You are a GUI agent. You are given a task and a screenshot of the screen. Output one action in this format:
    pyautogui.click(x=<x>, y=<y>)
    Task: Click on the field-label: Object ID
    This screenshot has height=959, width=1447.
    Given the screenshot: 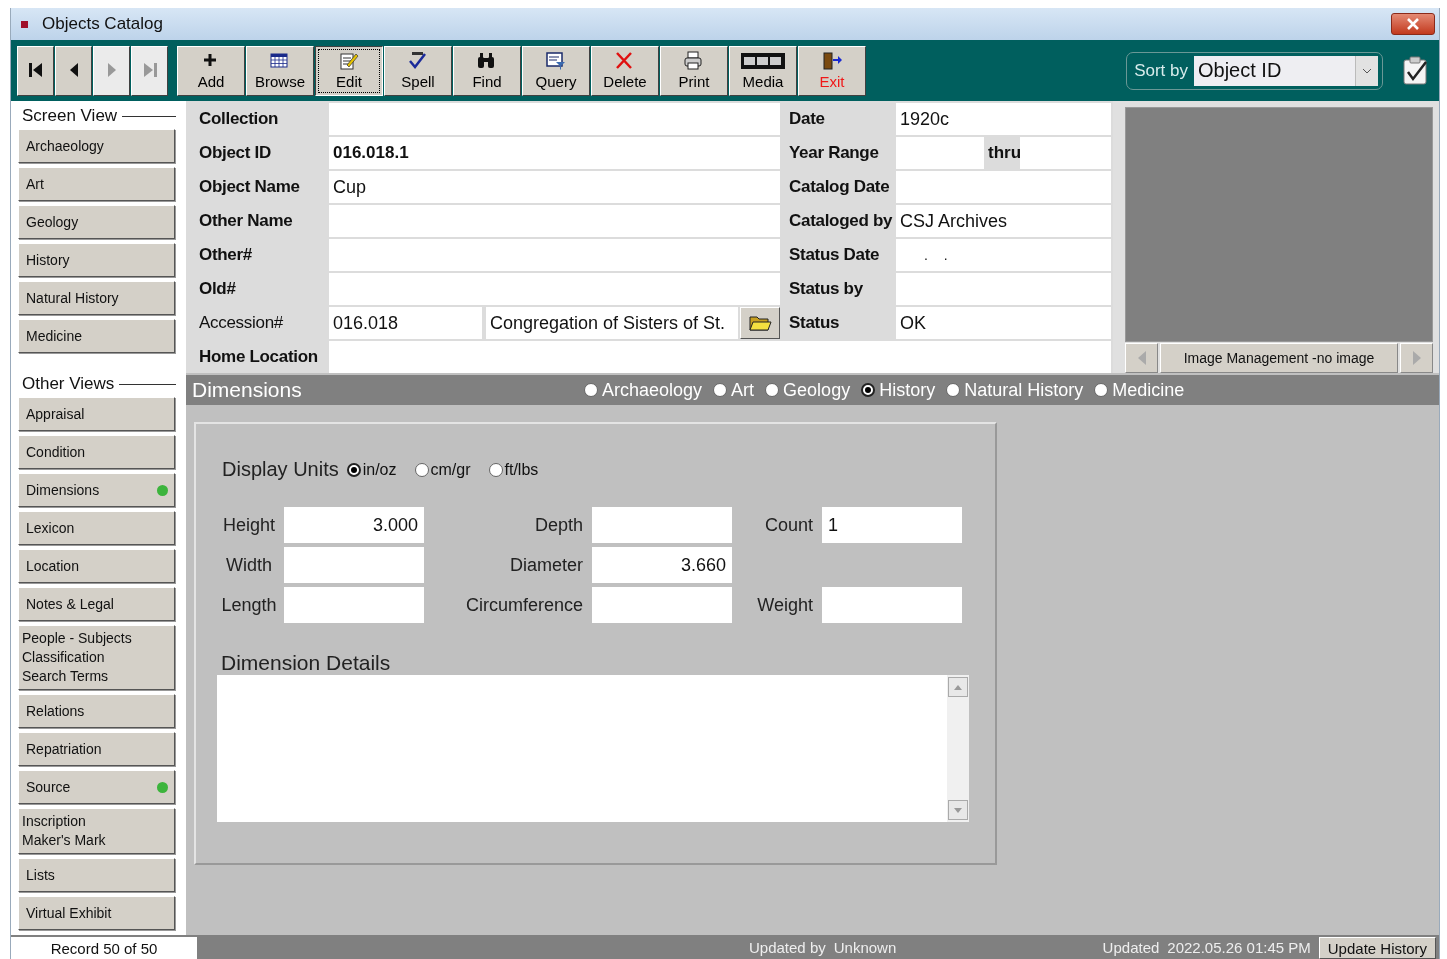 What is the action you would take?
    pyautogui.click(x=235, y=153)
    